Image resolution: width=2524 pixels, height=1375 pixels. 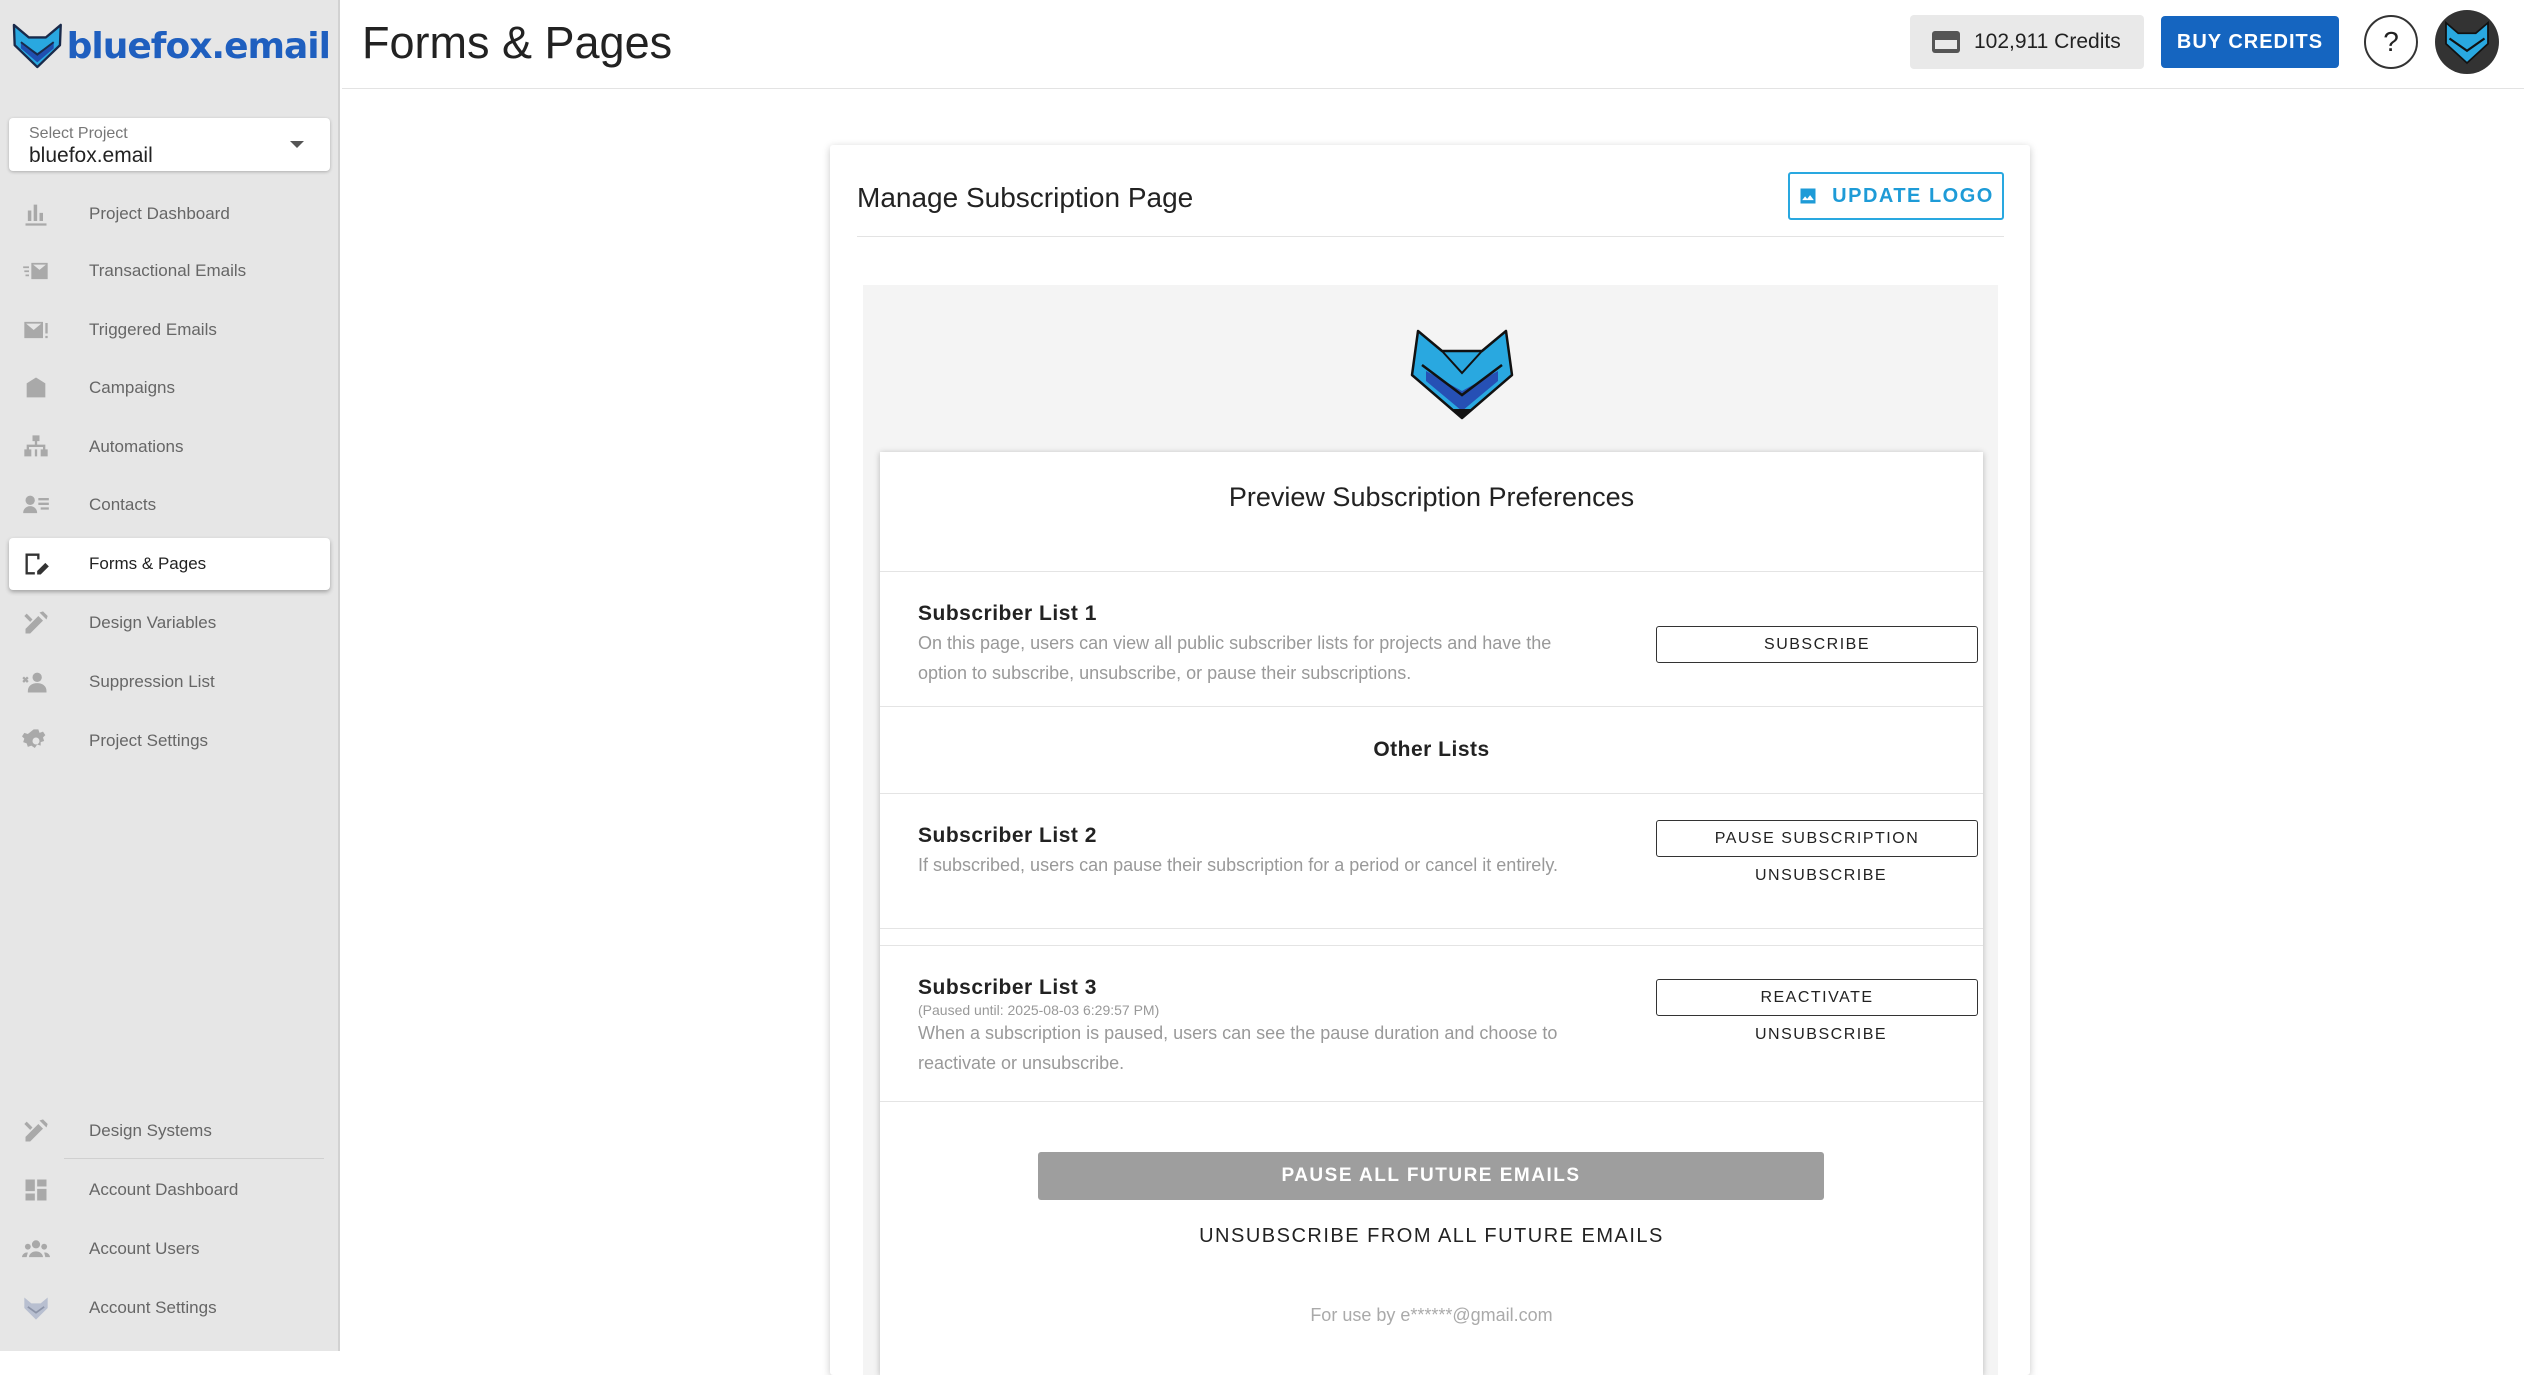 I want to click on campaign-icon, so click(x=36, y=388).